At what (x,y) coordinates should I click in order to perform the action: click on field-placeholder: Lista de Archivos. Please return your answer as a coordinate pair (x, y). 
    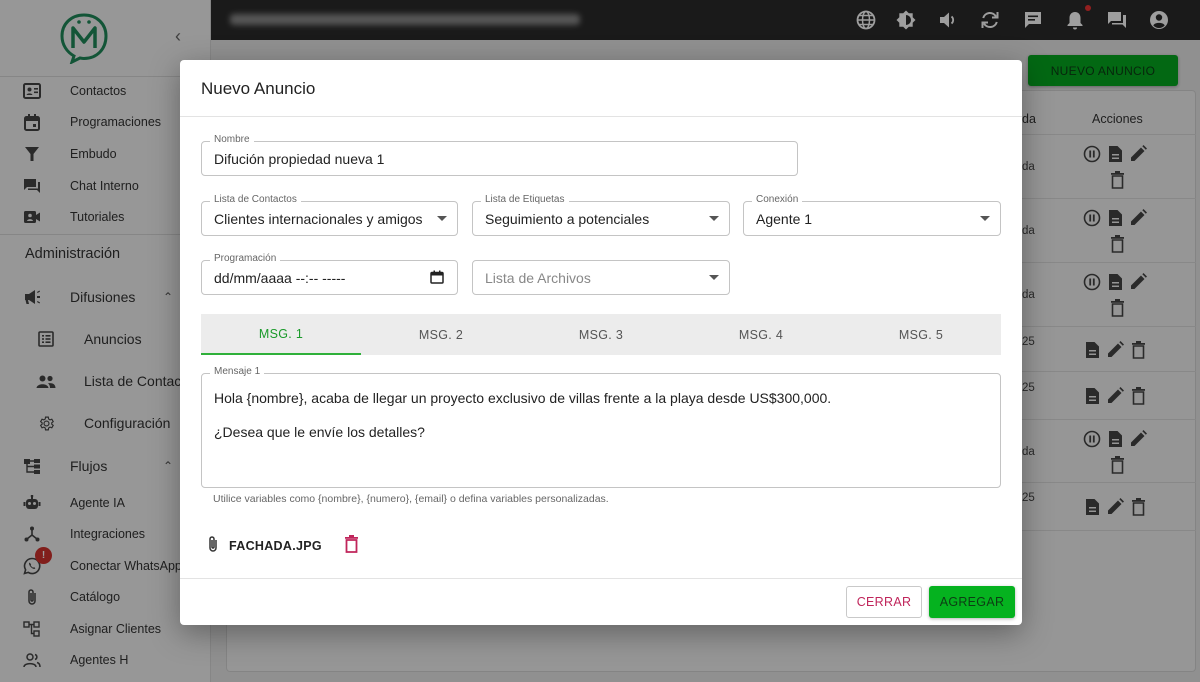
    Looking at the image, I should click on (538, 278).